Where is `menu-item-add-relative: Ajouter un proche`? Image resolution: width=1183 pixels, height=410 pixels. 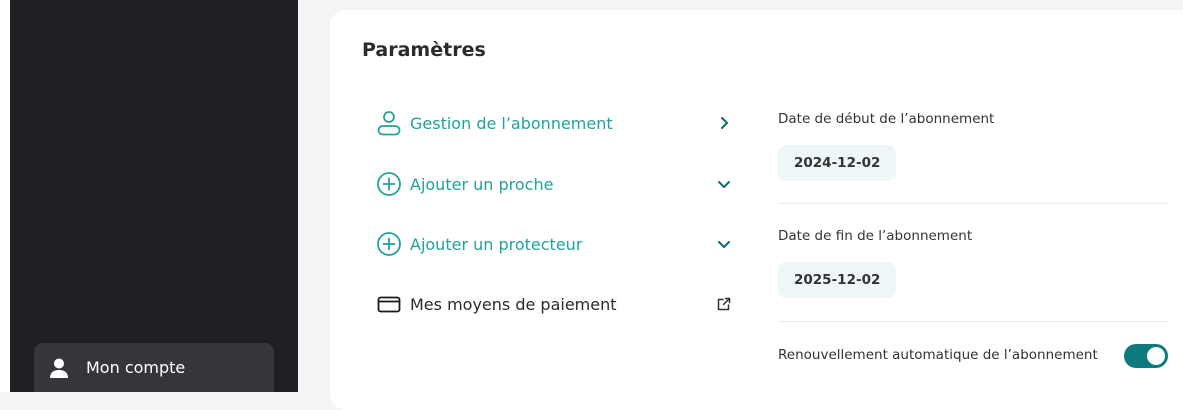
menu-item-add-relative: Ajouter un proche is located at coordinates (555, 184).